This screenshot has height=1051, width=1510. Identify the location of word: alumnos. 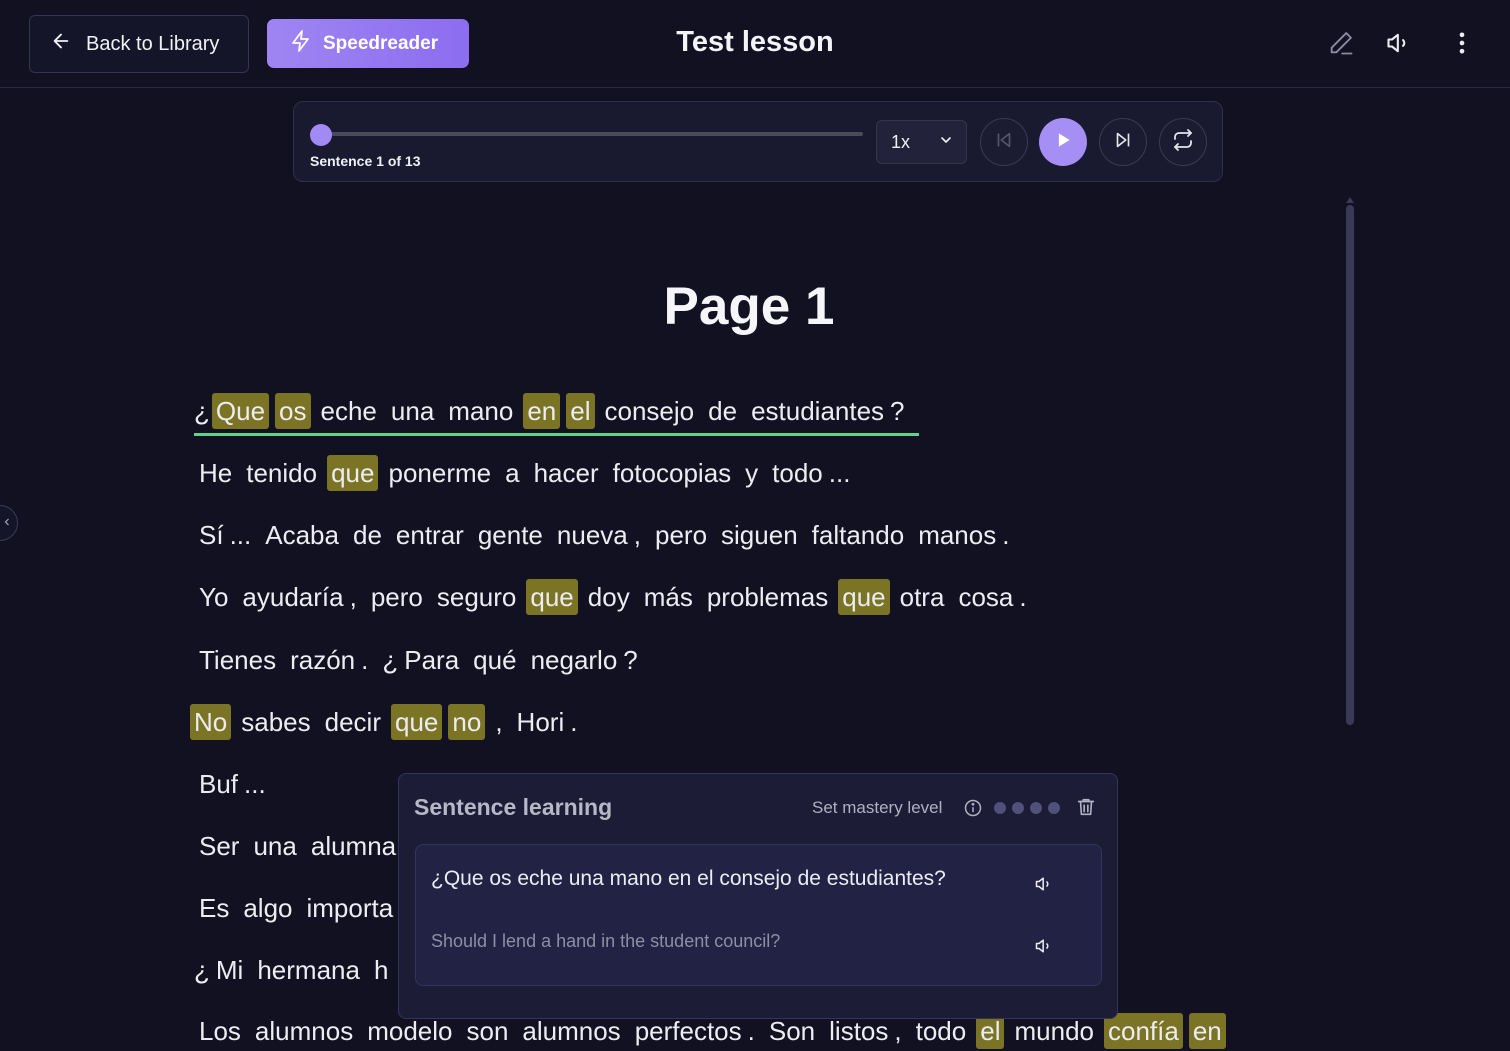
(304, 1031).